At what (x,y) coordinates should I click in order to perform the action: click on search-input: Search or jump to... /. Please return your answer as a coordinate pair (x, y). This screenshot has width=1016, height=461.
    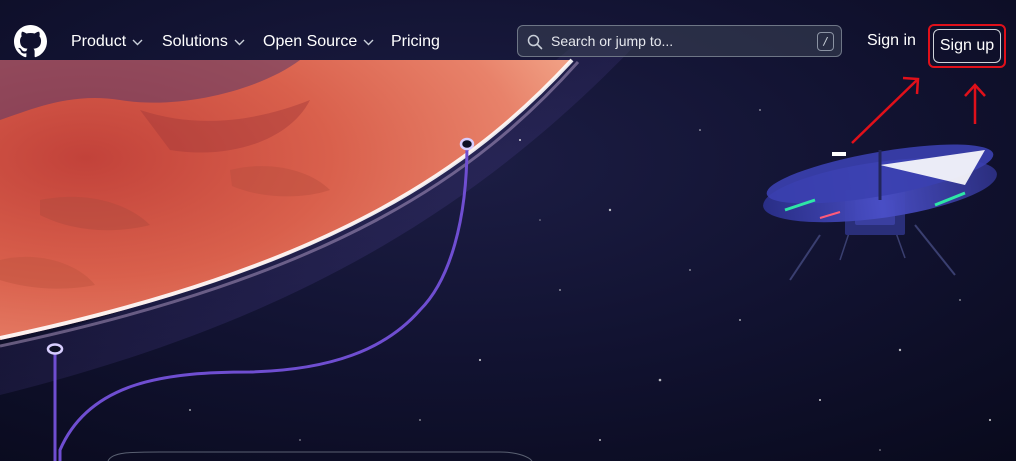
    Looking at the image, I should click on (679, 41).